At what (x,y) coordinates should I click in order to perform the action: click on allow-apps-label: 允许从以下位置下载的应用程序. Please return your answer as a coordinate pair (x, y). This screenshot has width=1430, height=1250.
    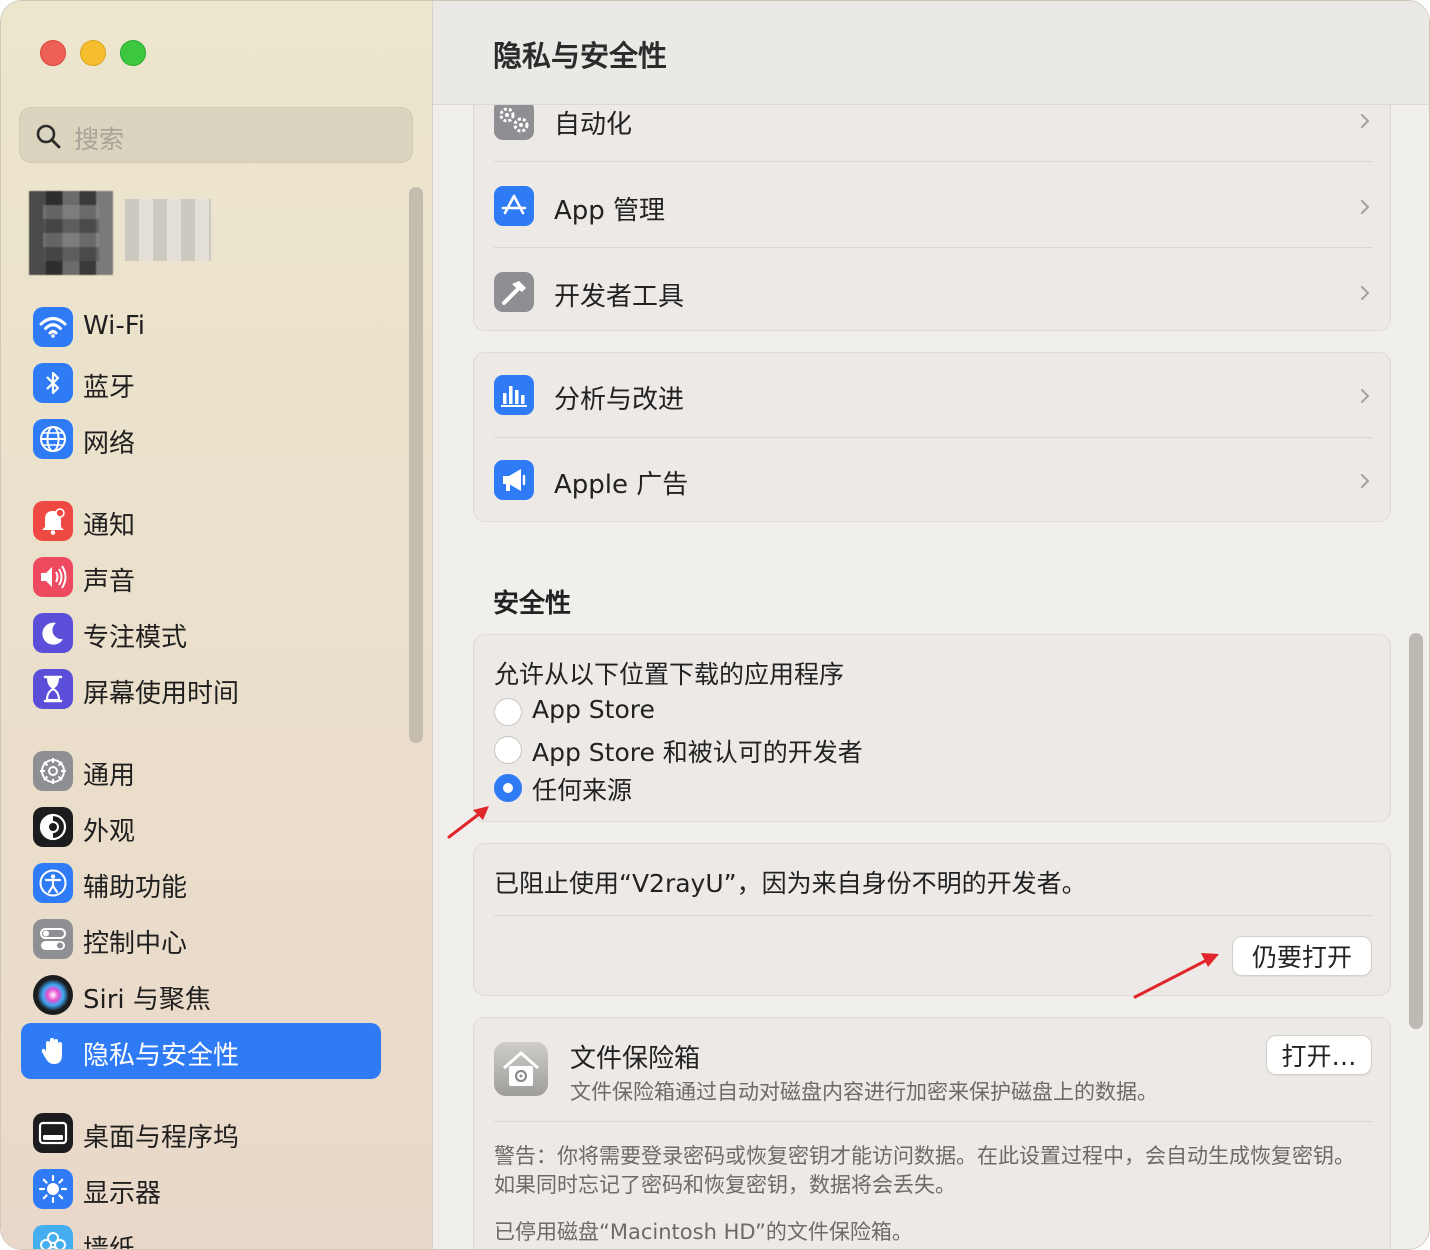
    Looking at the image, I should click on (669, 674).